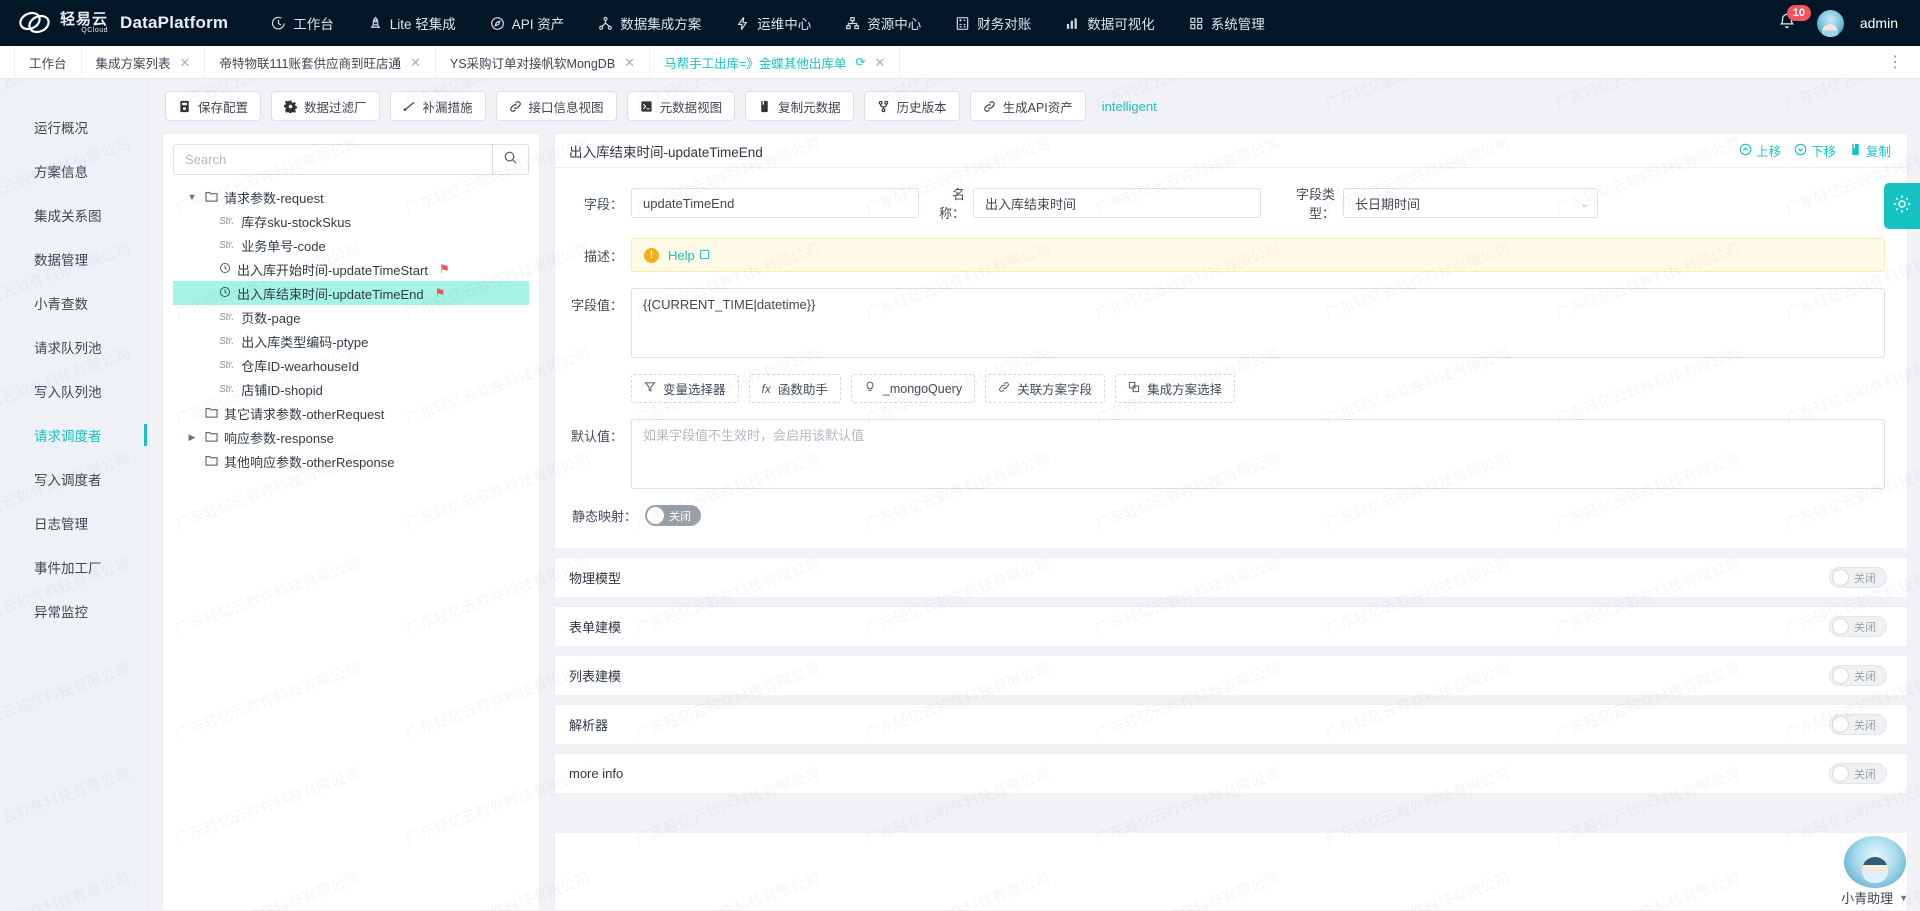  Describe the element at coordinates (1815, 150) in the screenshot. I see `move-down-button: 下移` at that location.